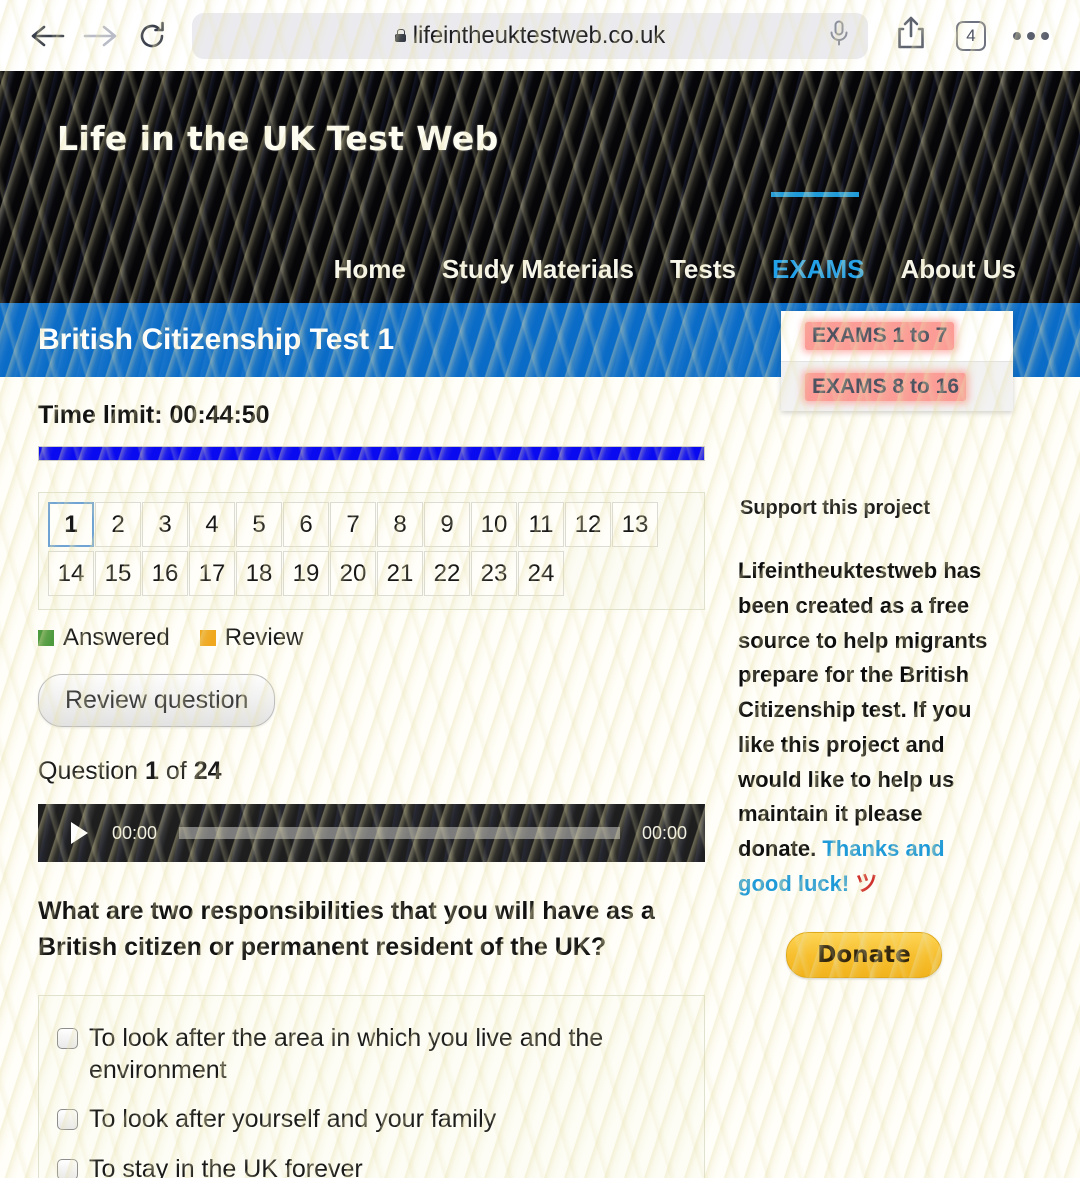 The width and height of the screenshot is (1080, 1178). I want to click on support-heading: Support this project, so click(835, 508).